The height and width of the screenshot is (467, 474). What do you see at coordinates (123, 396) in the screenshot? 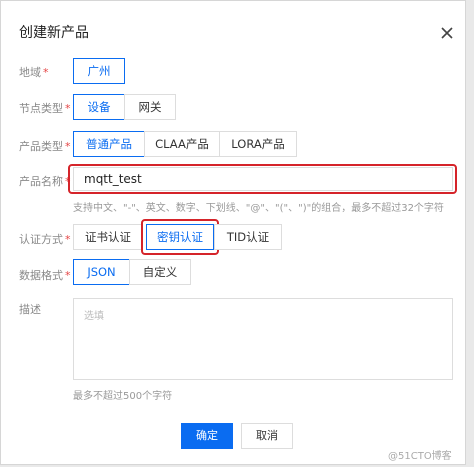
I see `description-hint: 最多不超过500个字符` at bounding box center [123, 396].